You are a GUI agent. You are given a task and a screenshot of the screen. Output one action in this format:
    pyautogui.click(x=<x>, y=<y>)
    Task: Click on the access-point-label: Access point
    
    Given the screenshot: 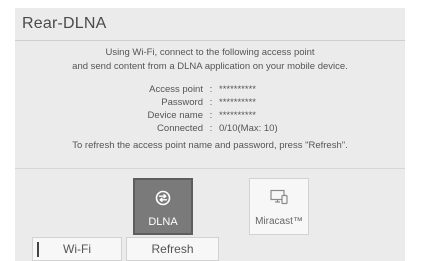 What is the action you would take?
    pyautogui.click(x=176, y=89)
    